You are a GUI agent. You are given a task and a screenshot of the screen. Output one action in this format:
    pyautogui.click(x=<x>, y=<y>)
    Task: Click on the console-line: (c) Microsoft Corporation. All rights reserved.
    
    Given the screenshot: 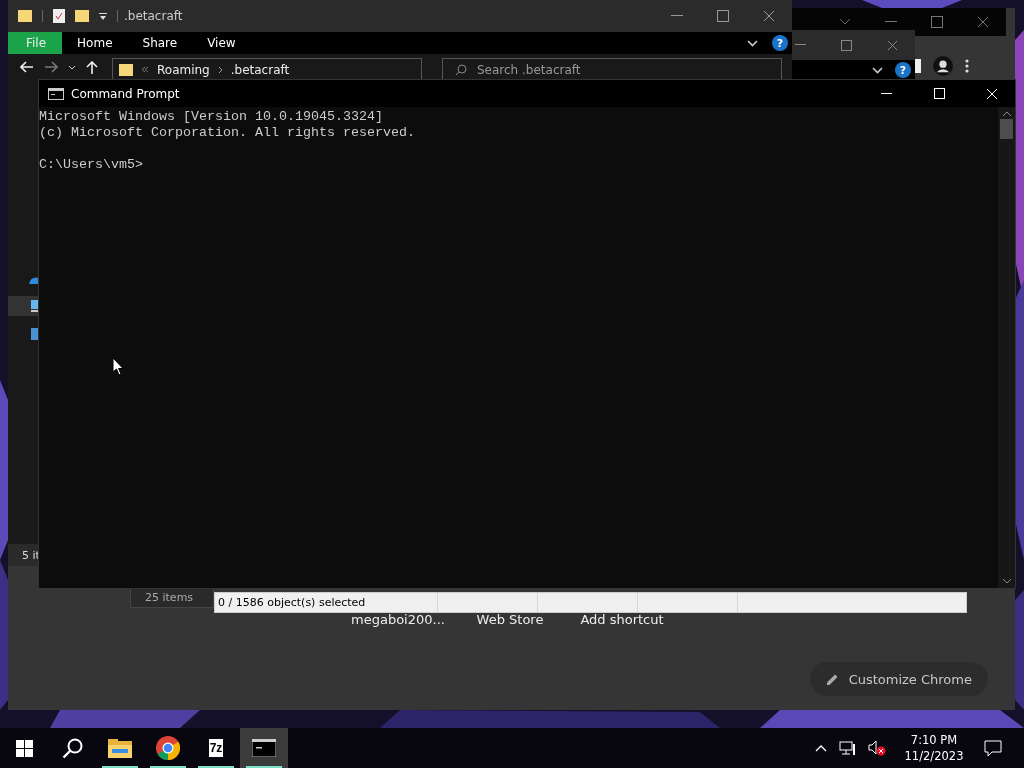 What is the action you would take?
    pyautogui.click(x=227, y=133)
    